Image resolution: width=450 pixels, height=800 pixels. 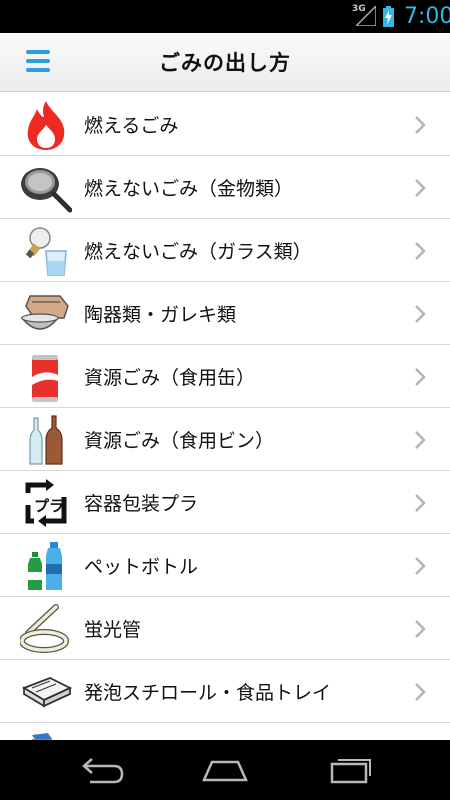 I want to click on fire-icon, so click(x=46, y=125).